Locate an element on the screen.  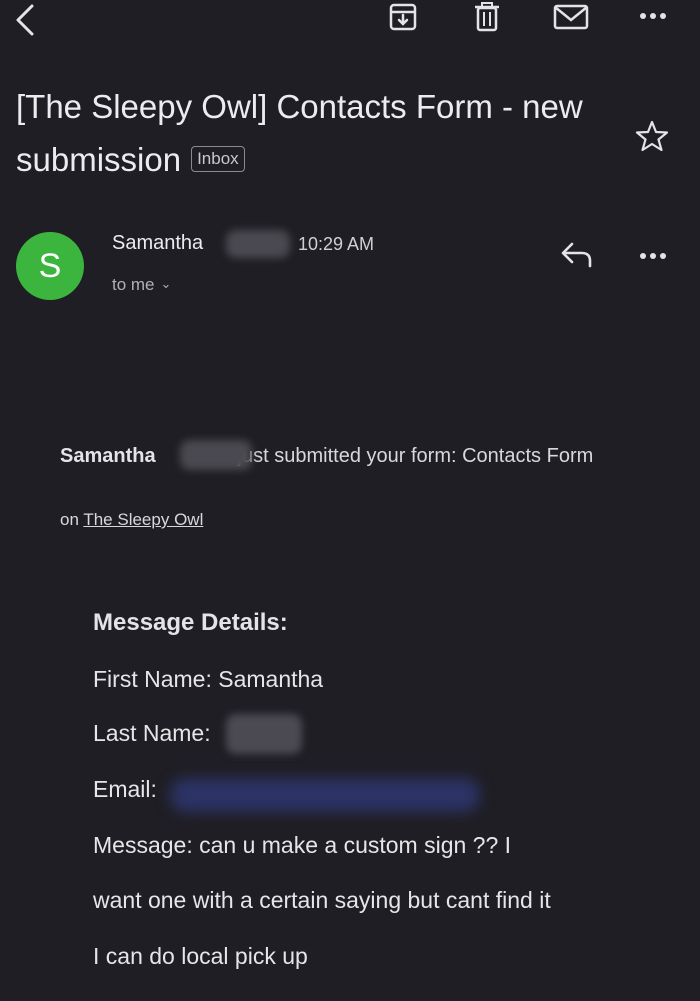
recipient-toggle: to me ⌄ is located at coordinates (141, 285).